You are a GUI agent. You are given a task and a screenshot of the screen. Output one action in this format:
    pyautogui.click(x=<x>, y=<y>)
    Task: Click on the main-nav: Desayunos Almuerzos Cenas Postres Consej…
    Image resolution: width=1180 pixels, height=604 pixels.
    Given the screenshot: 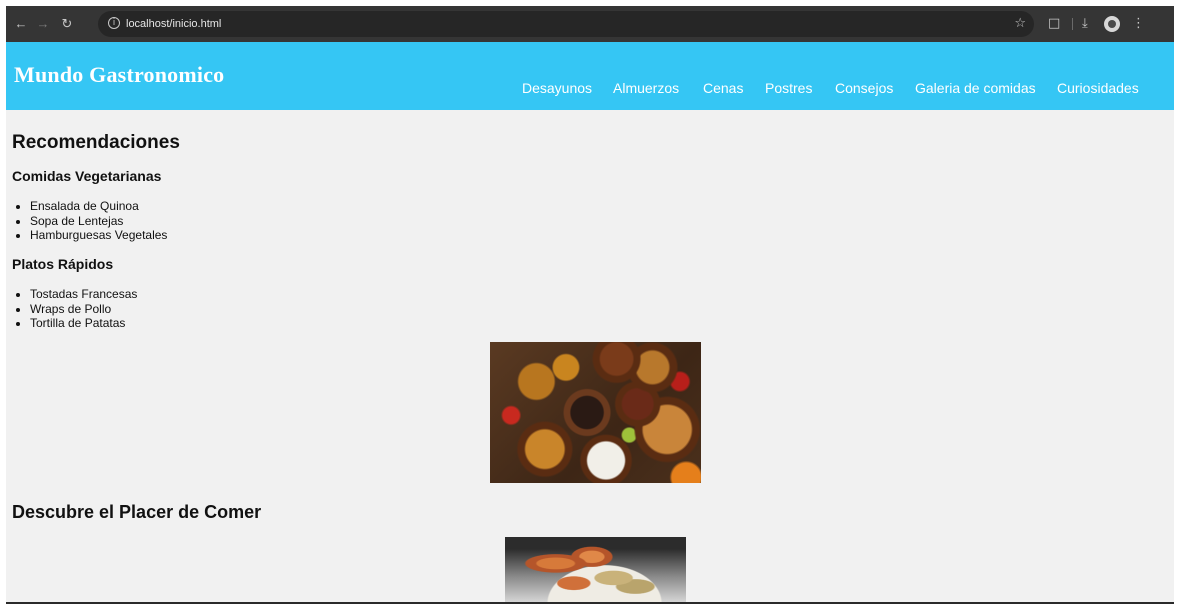 What is the action you would take?
    pyautogui.click(x=590, y=90)
    